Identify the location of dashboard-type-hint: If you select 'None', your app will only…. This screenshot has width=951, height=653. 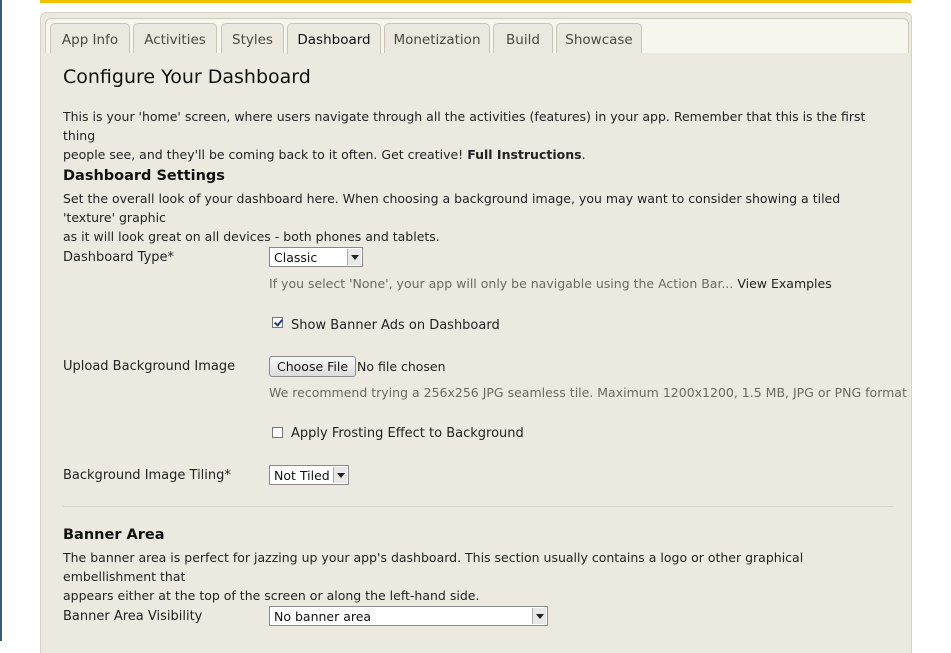
(550, 283).